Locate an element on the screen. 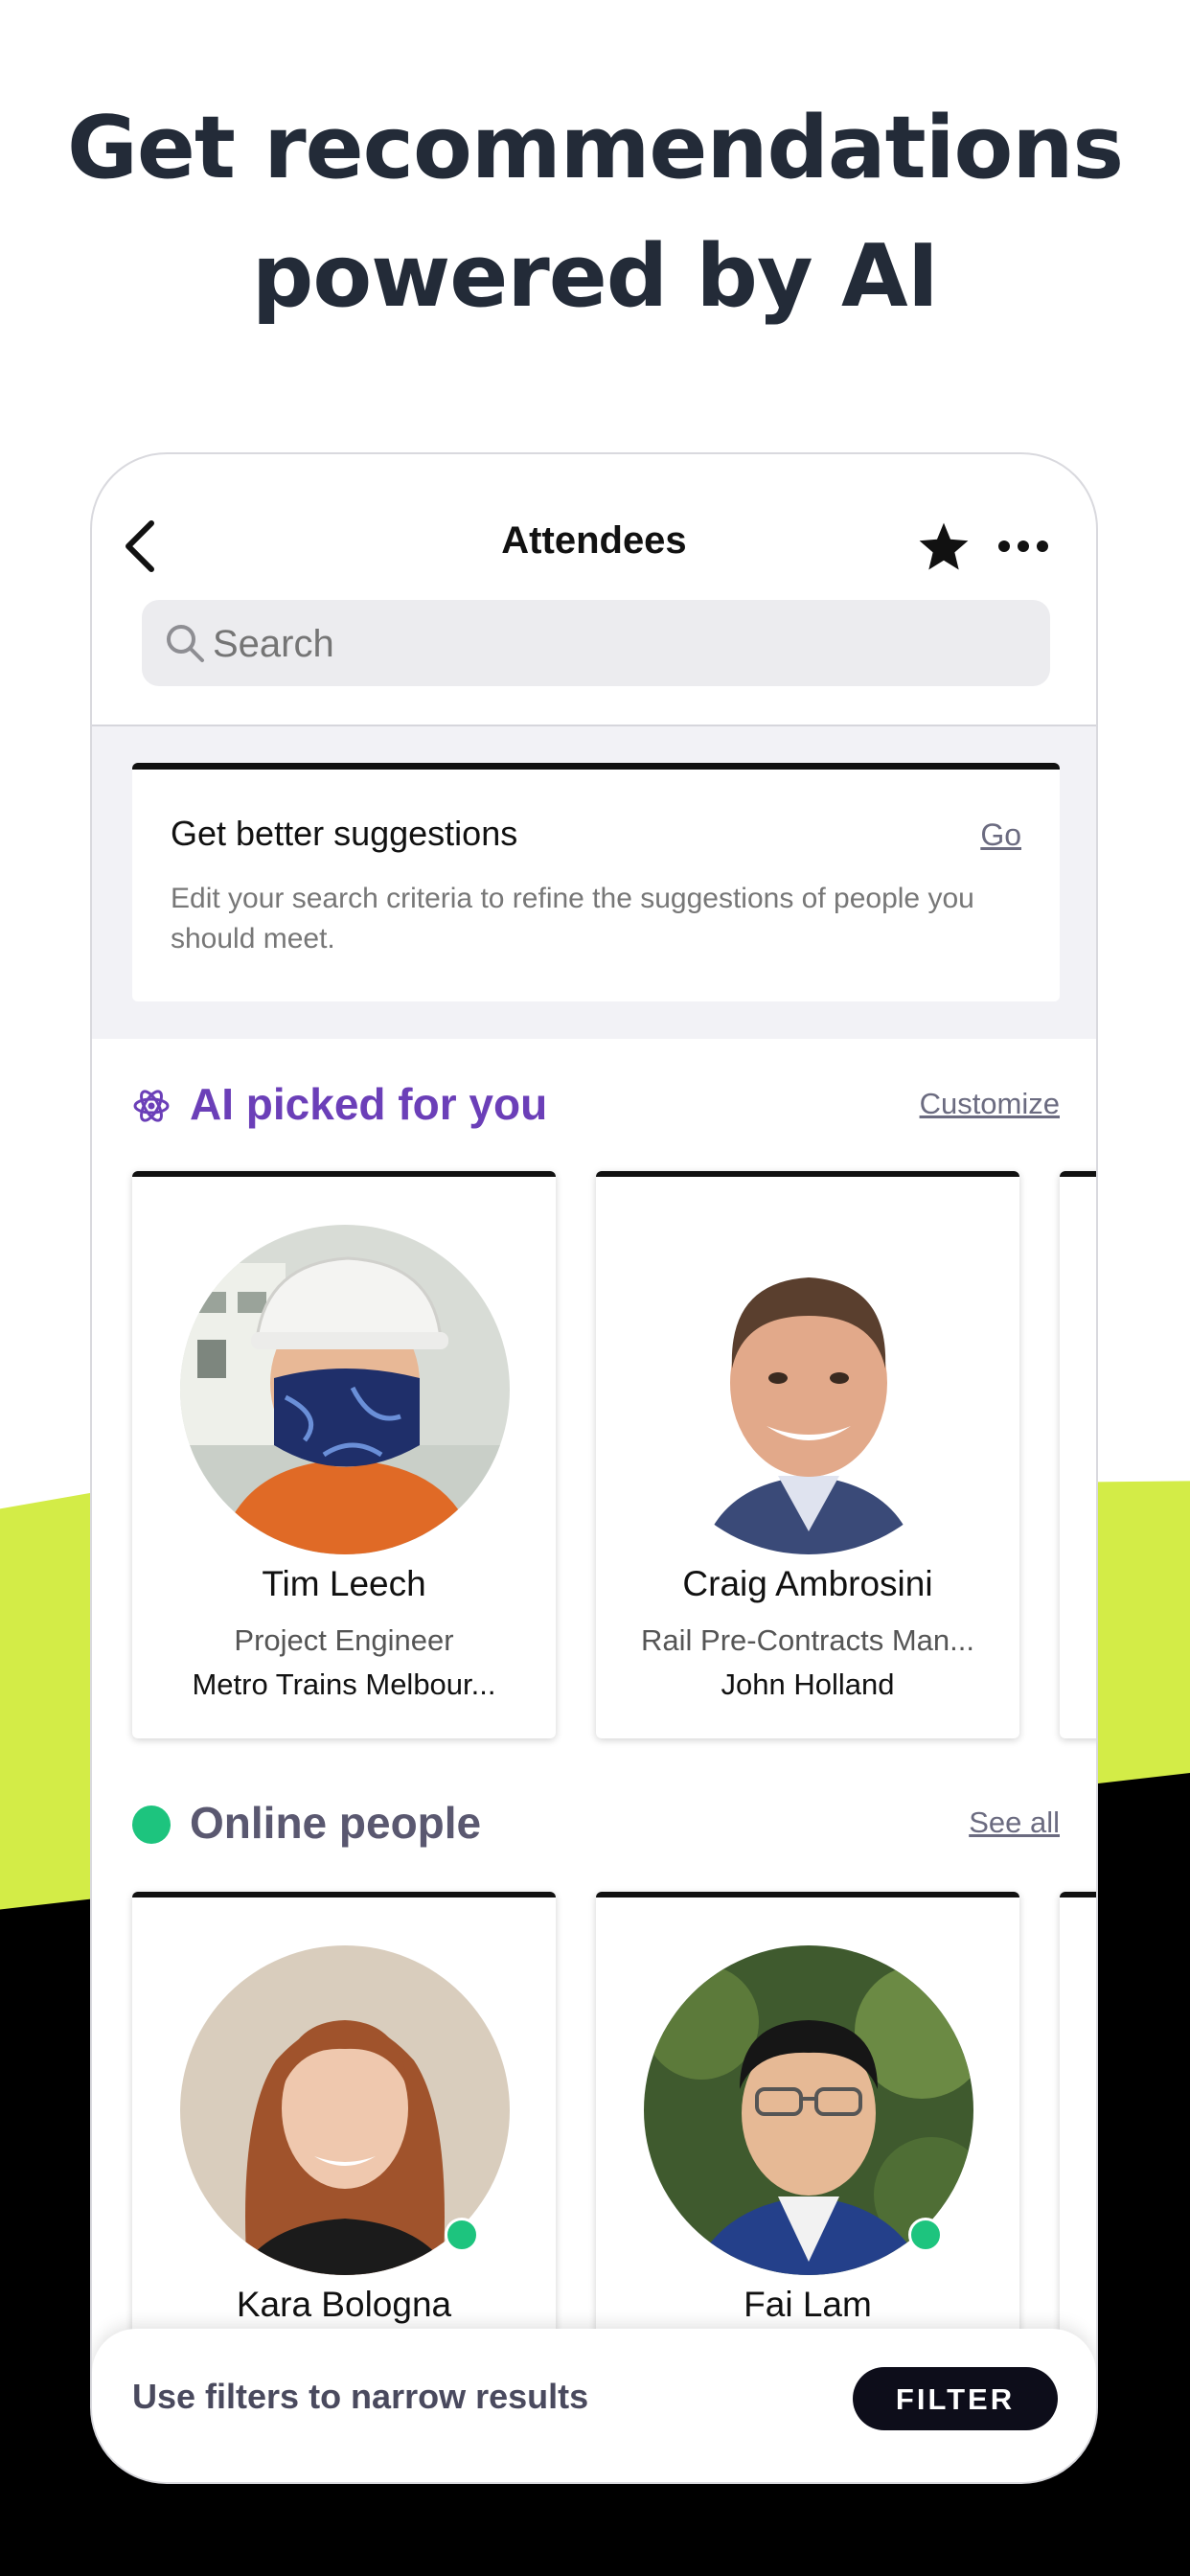  filter-hint: Use filters to narrow results is located at coordinates (360, 2396).